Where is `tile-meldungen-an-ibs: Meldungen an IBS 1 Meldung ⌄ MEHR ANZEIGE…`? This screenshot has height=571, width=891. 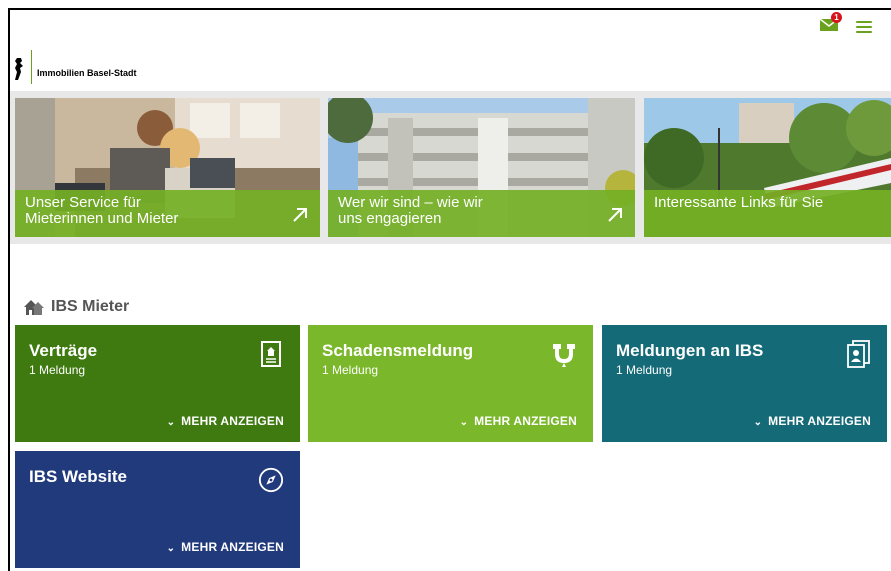
tile-meldungen-an-ibs: Meldungen an IBS 1 Meldung ⌄ MEHR ANZEIGE… is located at coordinates (744, 383).